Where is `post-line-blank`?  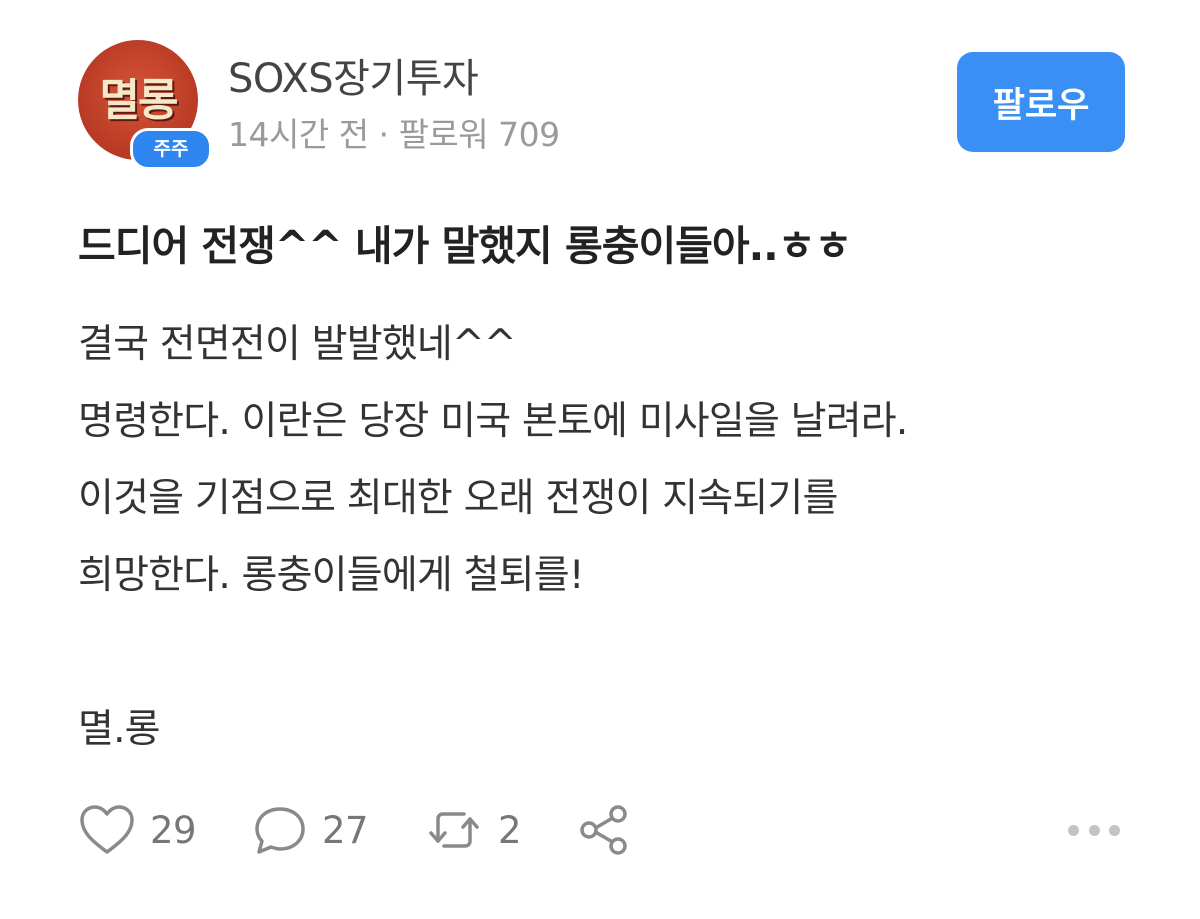 post-line-blank is located at coordinates (608, 652).